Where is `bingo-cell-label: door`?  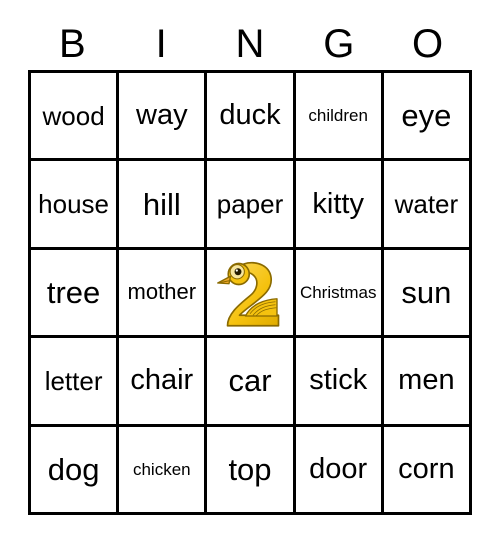
bingo-cell-label: door is located at coordinates (338, 468).